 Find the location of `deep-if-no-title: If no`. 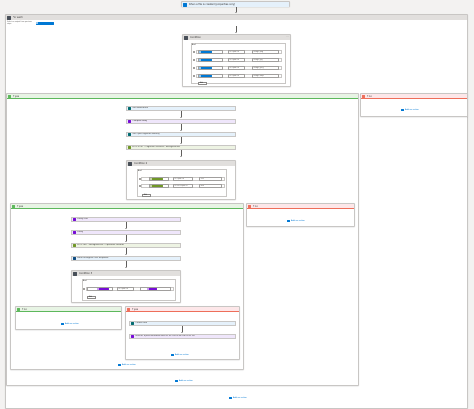

deep-if-no-title: If no is located at coordinates (24, 309).